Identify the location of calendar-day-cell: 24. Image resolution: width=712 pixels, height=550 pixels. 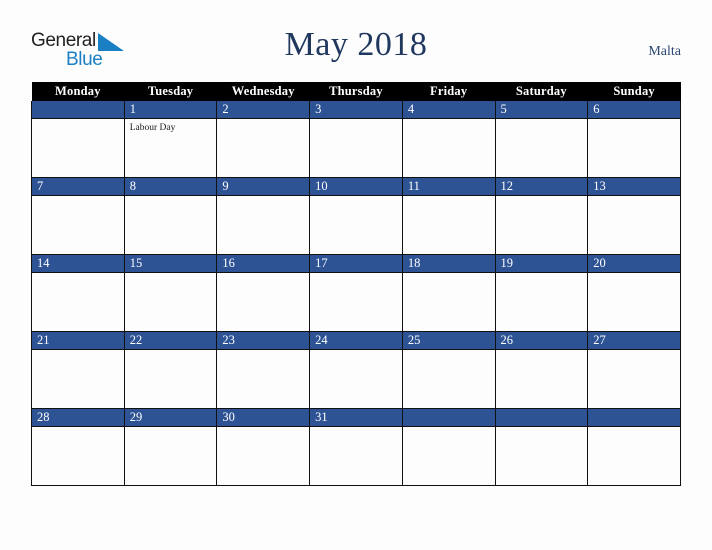
(356, 370).